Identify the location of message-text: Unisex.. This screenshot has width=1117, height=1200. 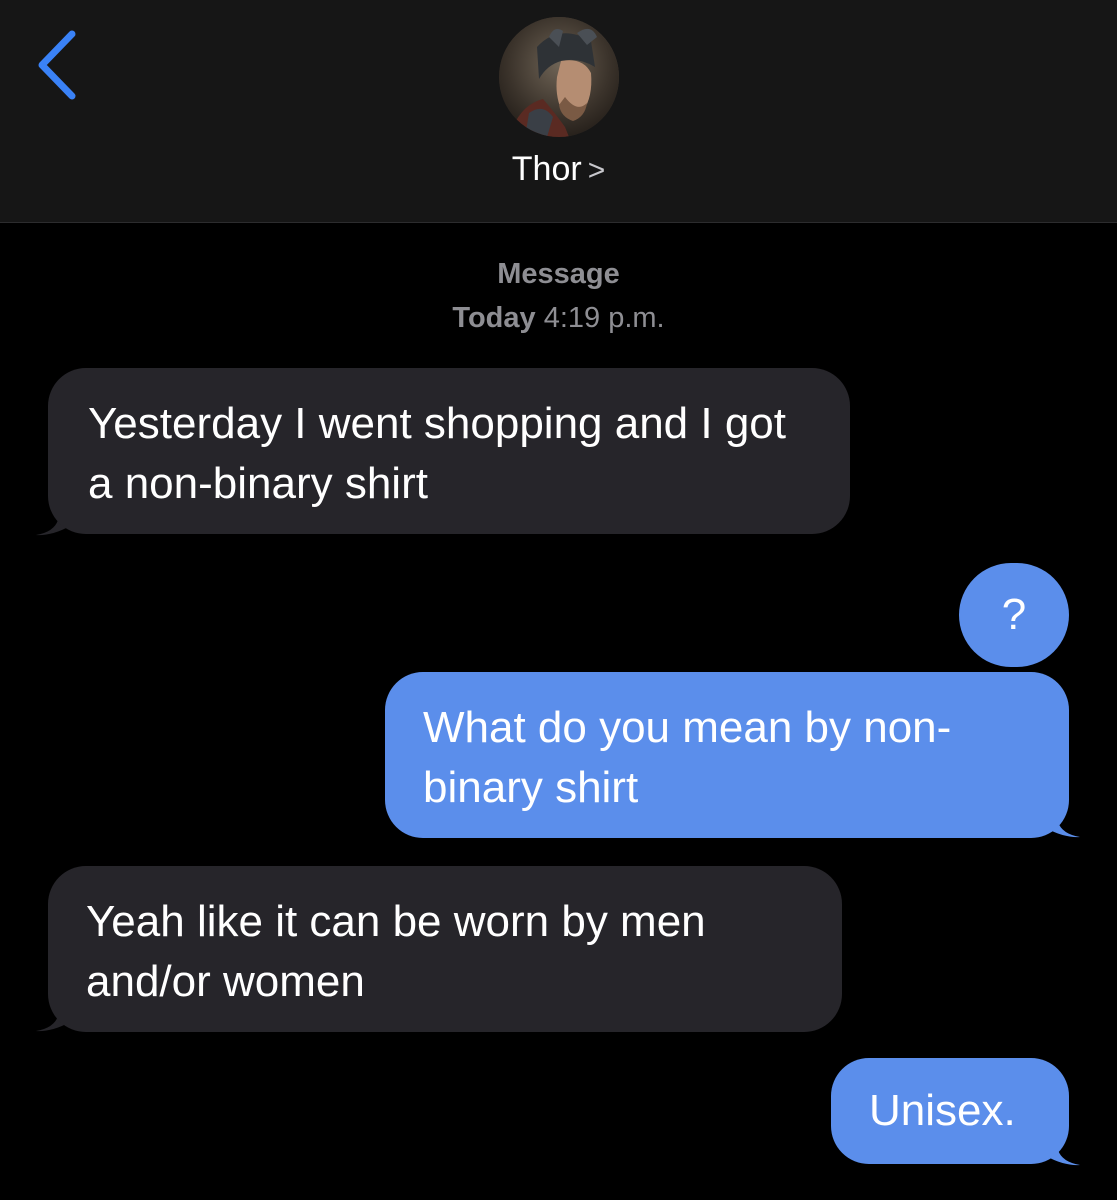
(942, 1110).